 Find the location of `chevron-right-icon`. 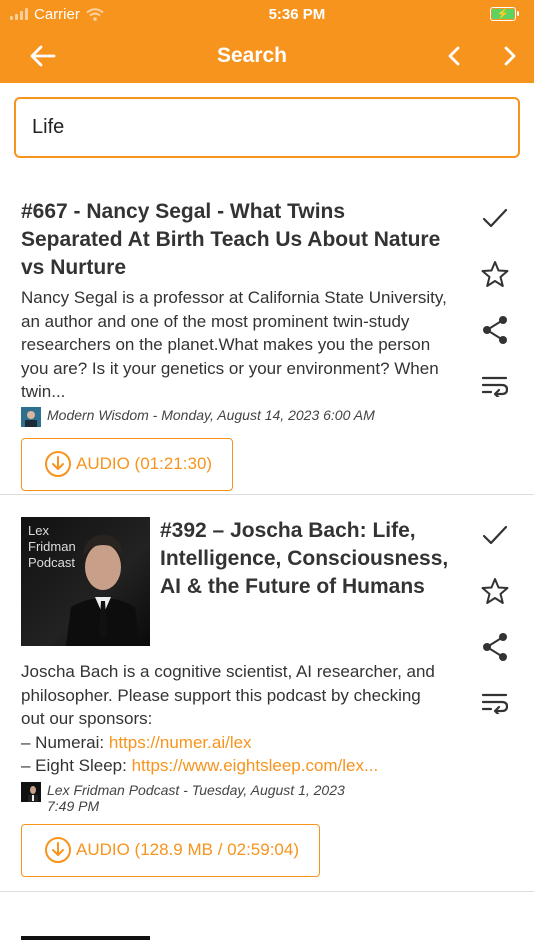

chevron-right-icon is located at coordinates (510, 55).